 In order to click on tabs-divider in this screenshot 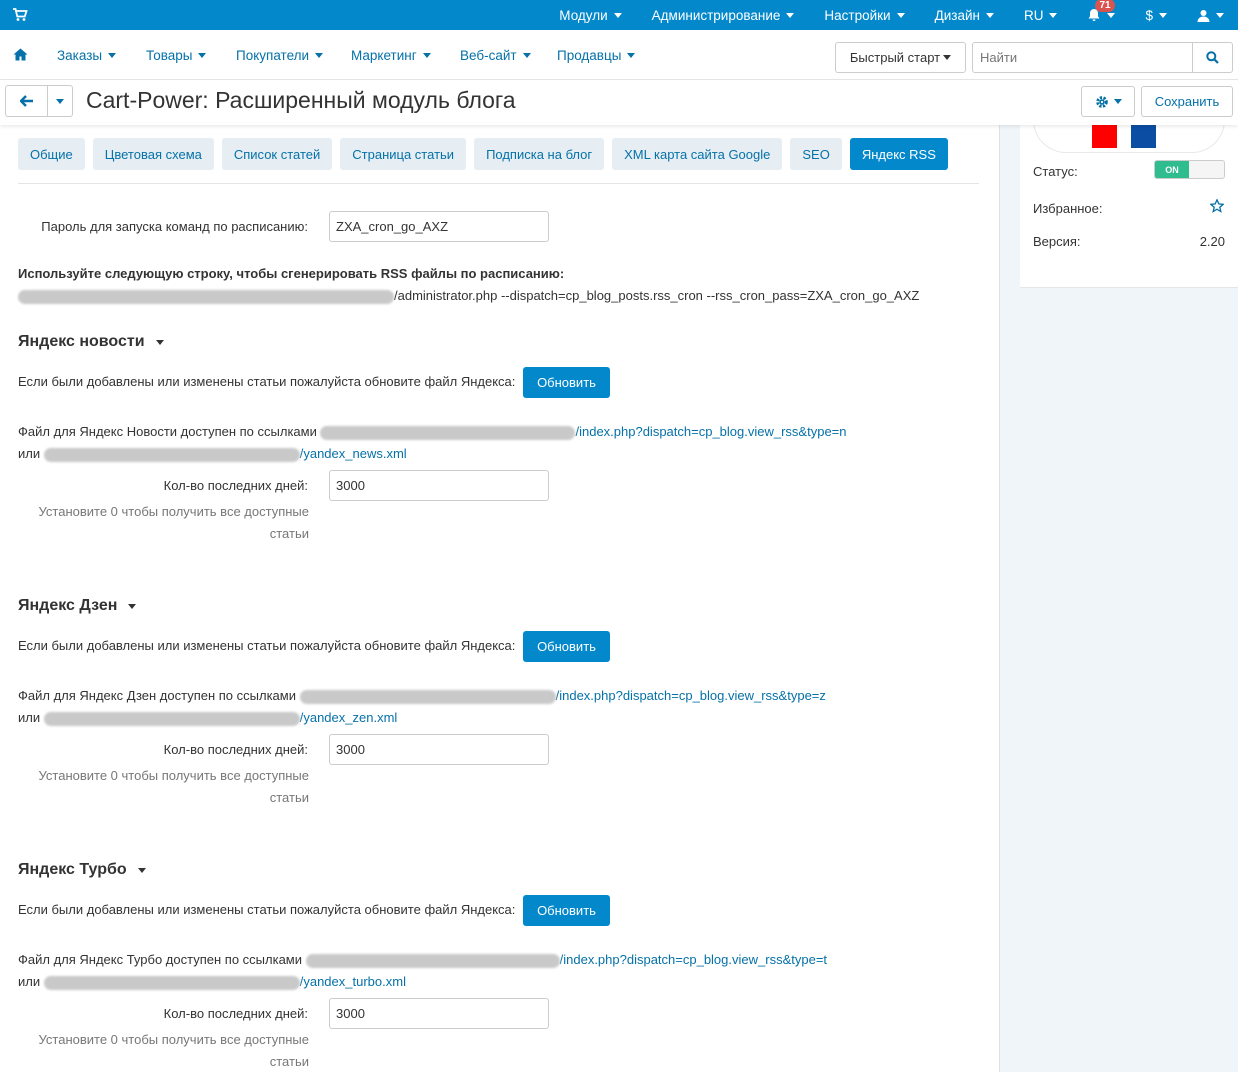, I will do `click(498, 183)`.